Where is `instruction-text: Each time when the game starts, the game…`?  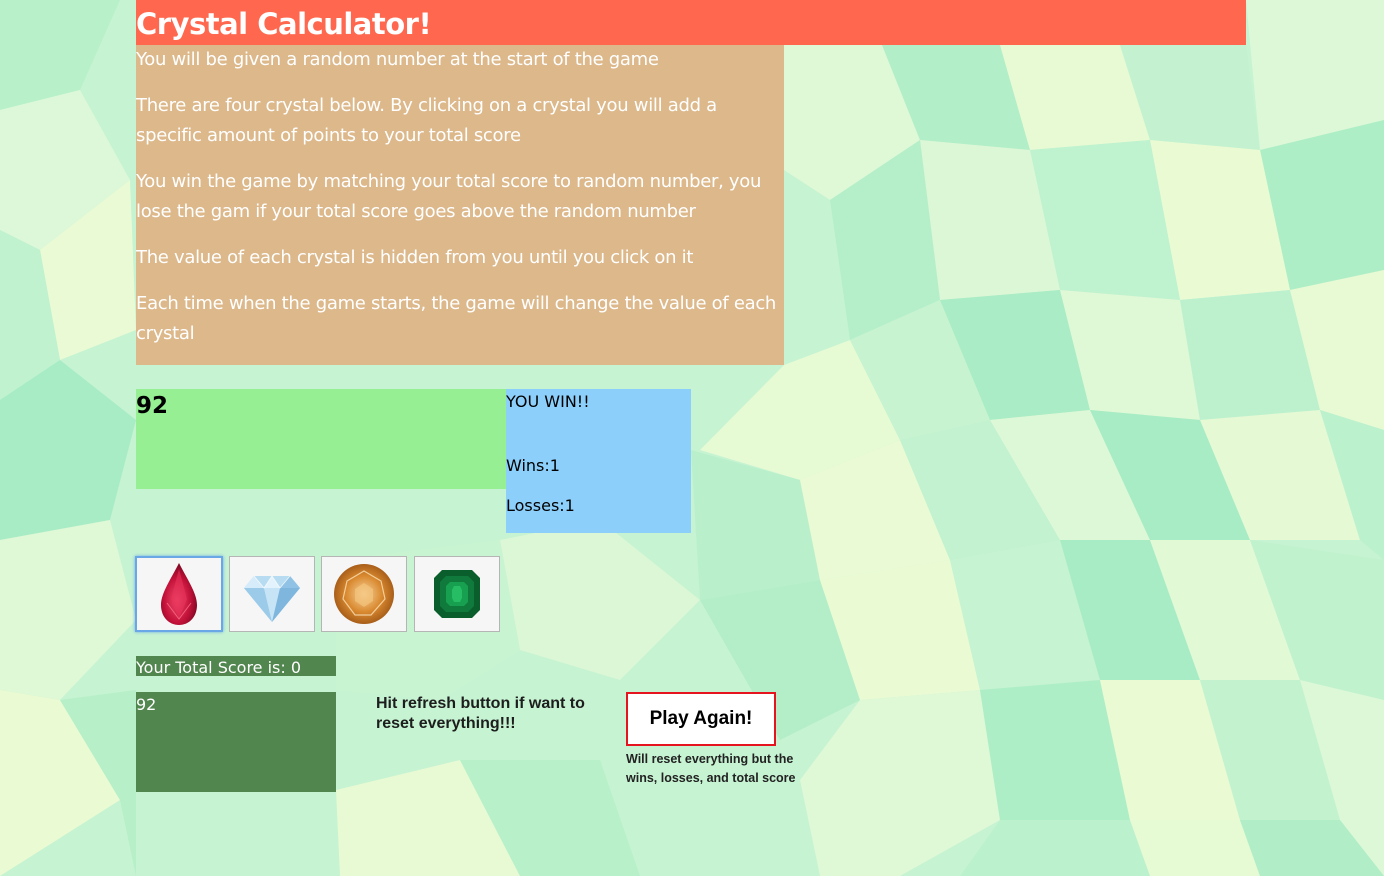
instruction-text: Each time when the game starts, the game… is located at coordinates (456, 318).